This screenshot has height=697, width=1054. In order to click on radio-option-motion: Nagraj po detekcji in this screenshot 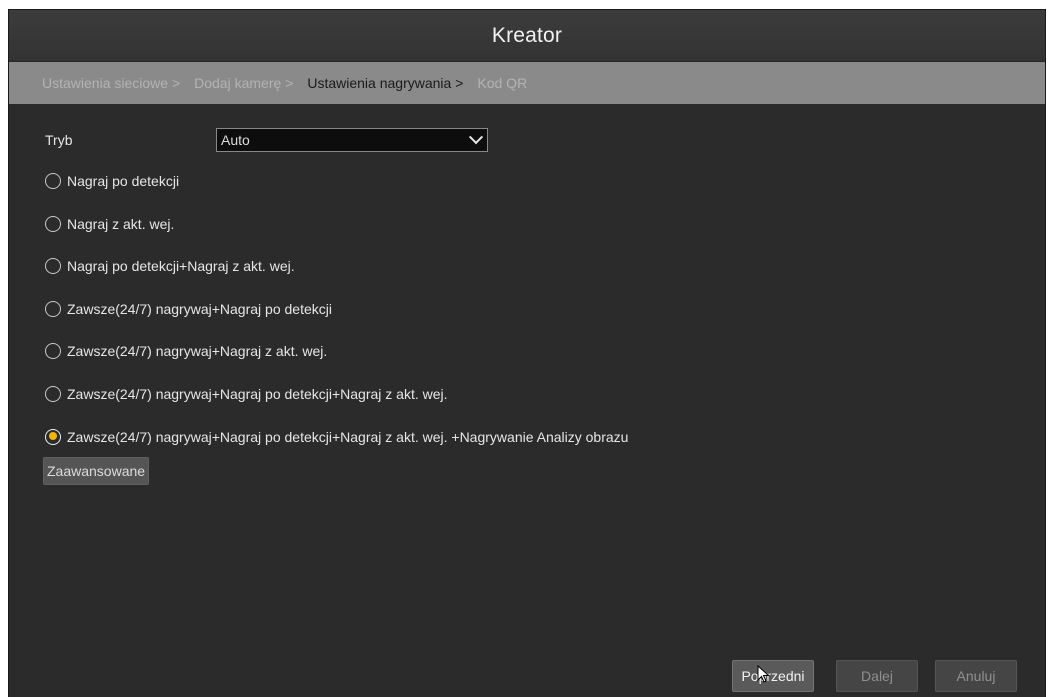, I will do `click(336, 181)`.